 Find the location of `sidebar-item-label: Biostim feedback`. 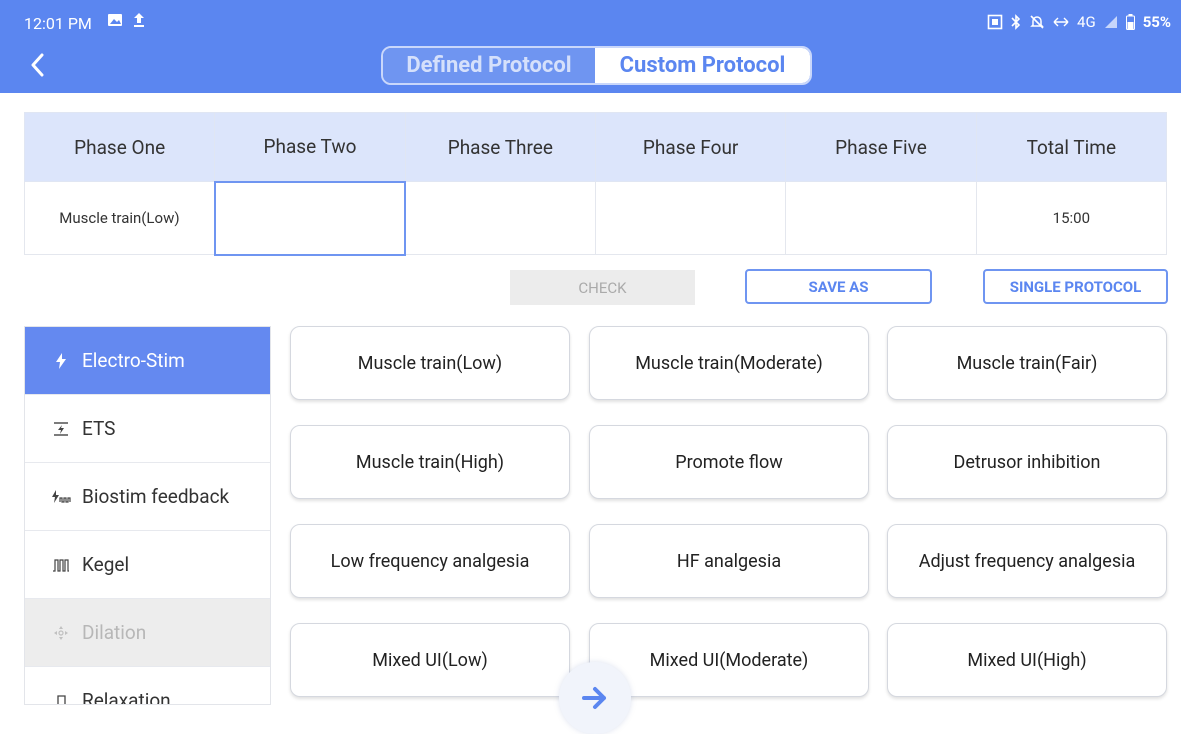

sidebar-item-label: Biostim feedback is located at coordinates (156, 496).